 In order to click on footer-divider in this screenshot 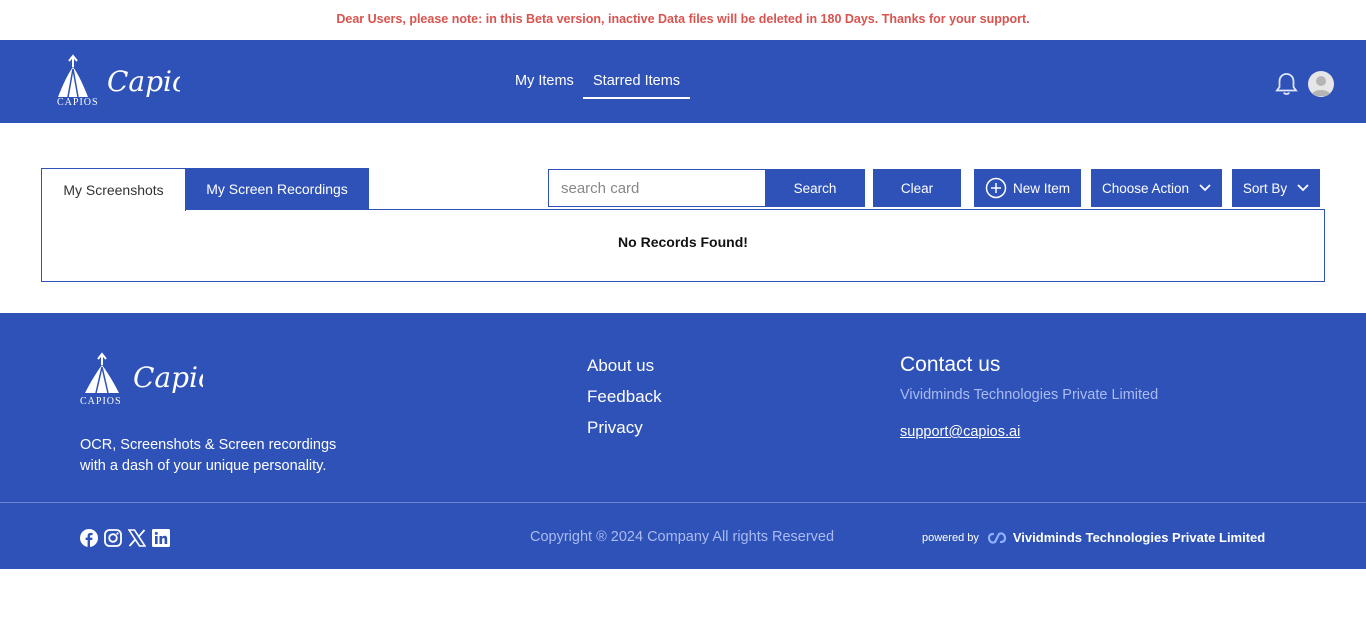, I will do `click(683, 502)`.